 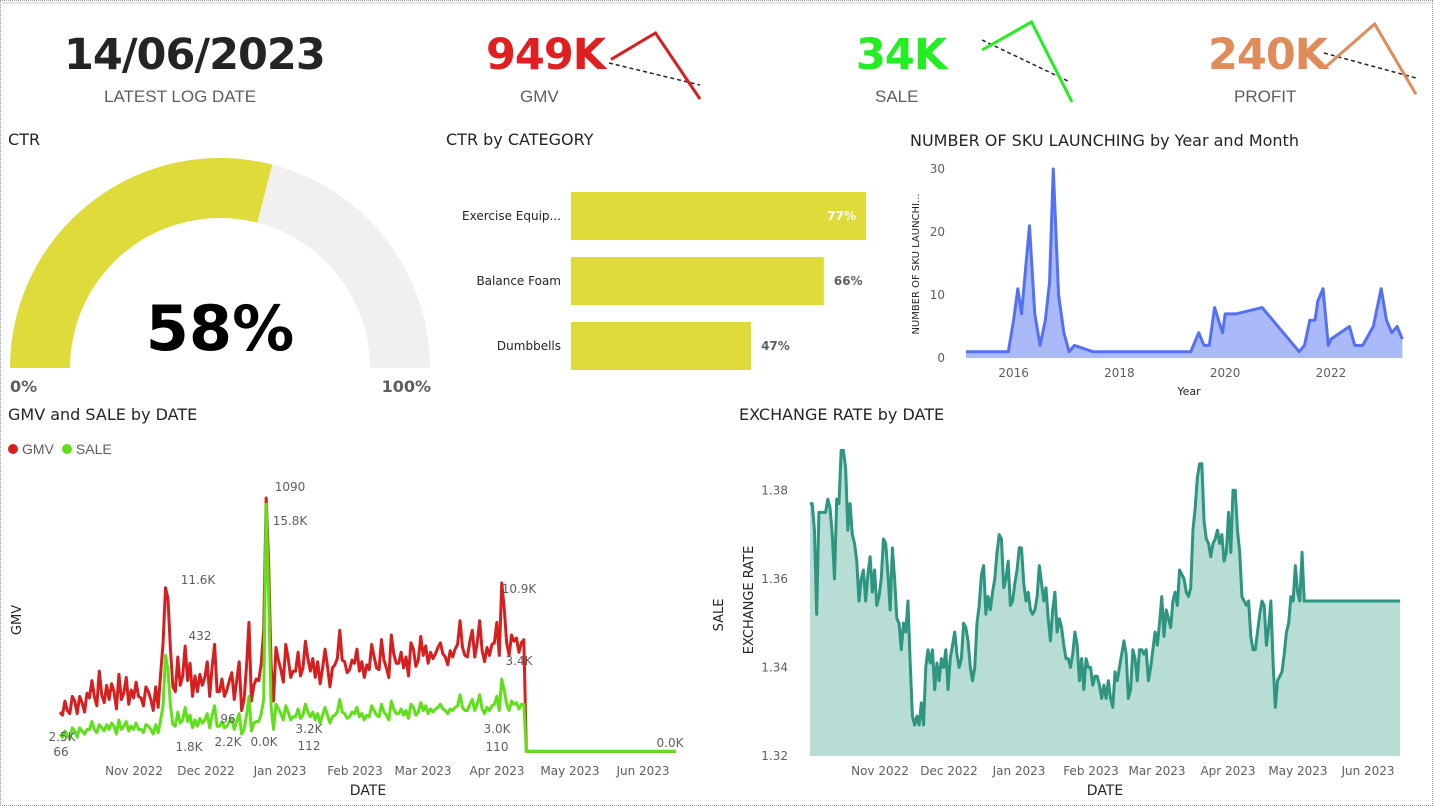 What do you see at coordinates (719, 615) in the screenshot?
I see `fx-secondary-y-axis-label: SALE` at bounding box center [719, 615].